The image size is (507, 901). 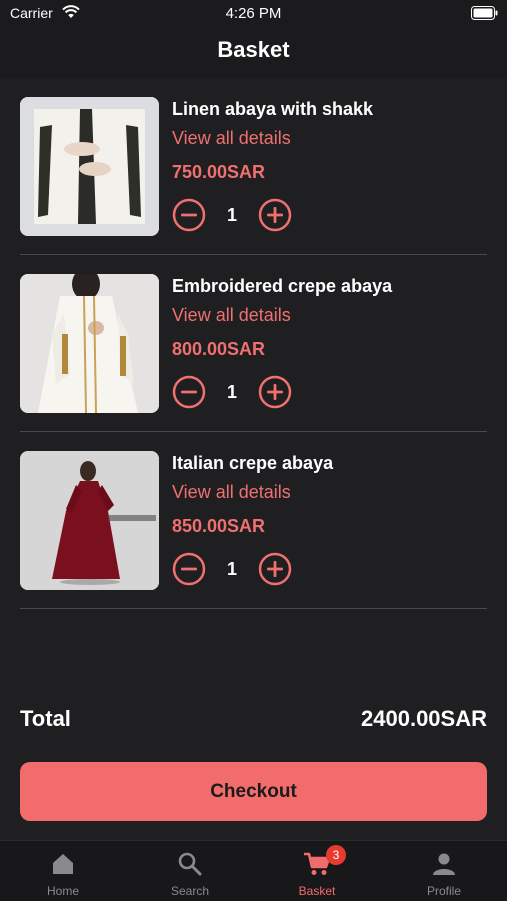 I want to click on status-bar: Carrier 4:26 PM, so click(x=253, y=14).